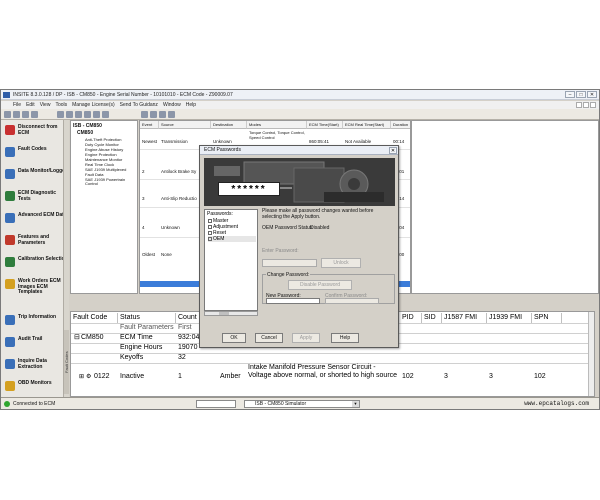 This screenshot has height=500, width=600. What do you see at coordinates (171, 114) in the screenshot?
I see `tools-icon` at bounding box center [171, 114].